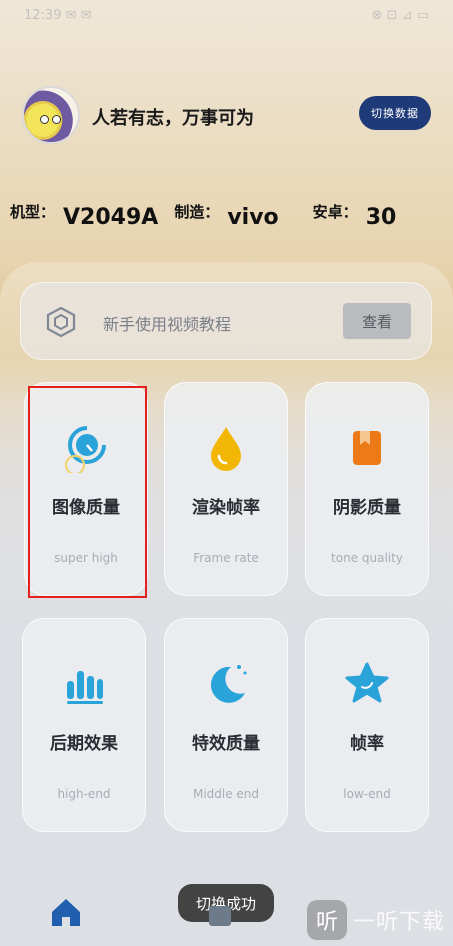 The image size is (453, 946). Describe the element at coordinates (367, 794) in the screenshot. I see `card-sub: low-end` at that location.